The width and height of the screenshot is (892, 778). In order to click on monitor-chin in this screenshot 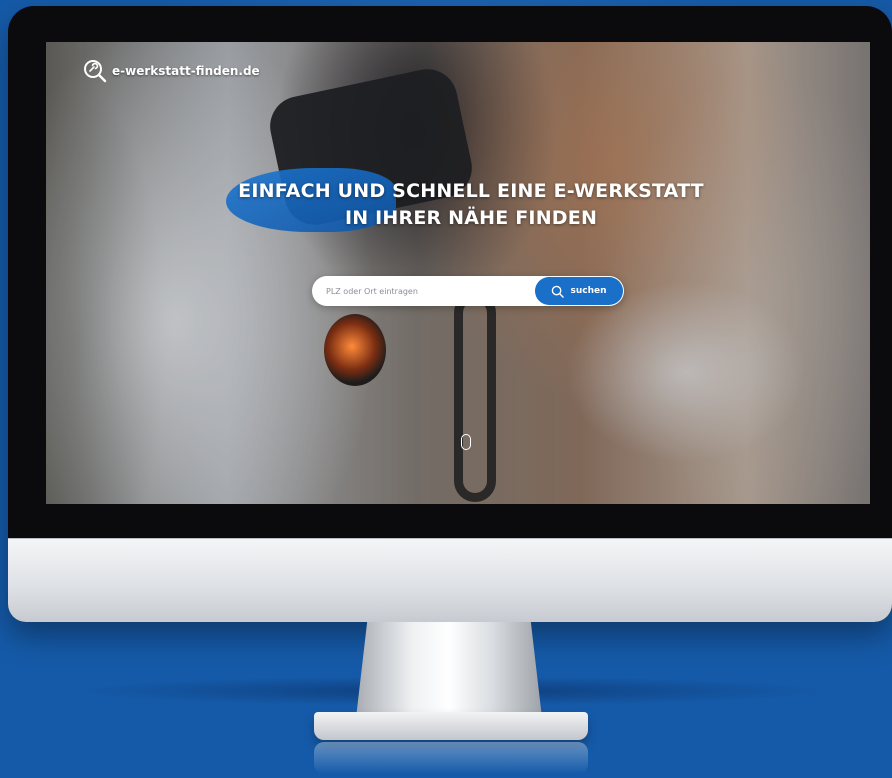, I will do `click(450, 580)`.